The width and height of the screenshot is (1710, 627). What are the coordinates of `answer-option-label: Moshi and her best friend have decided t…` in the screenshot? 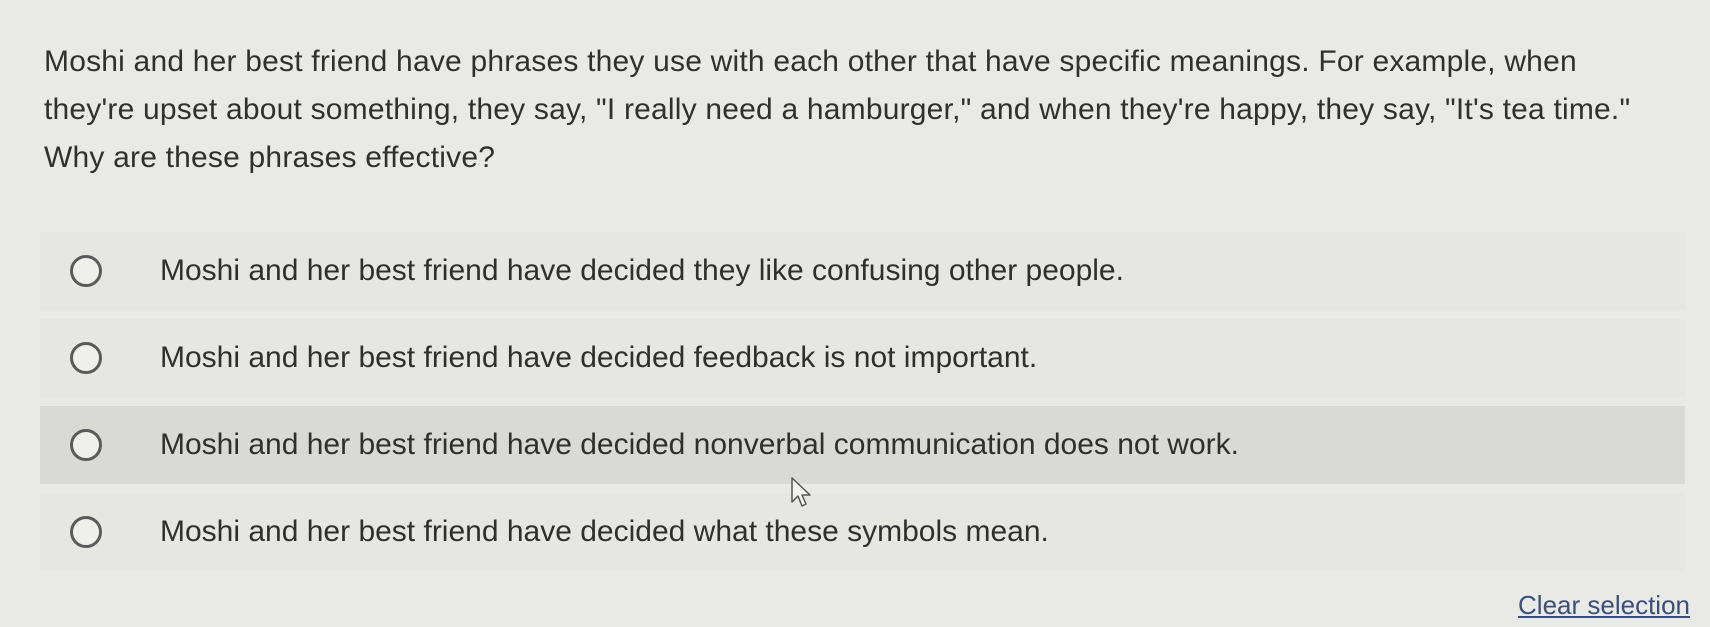 It's located at (642, 270).